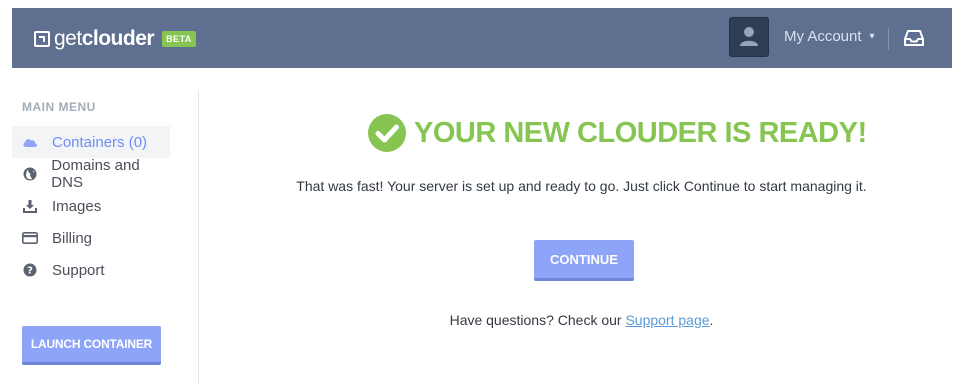 This screenshot has height=385, width=964. I want to click on support-page-link: Support page, so click(667, 320).